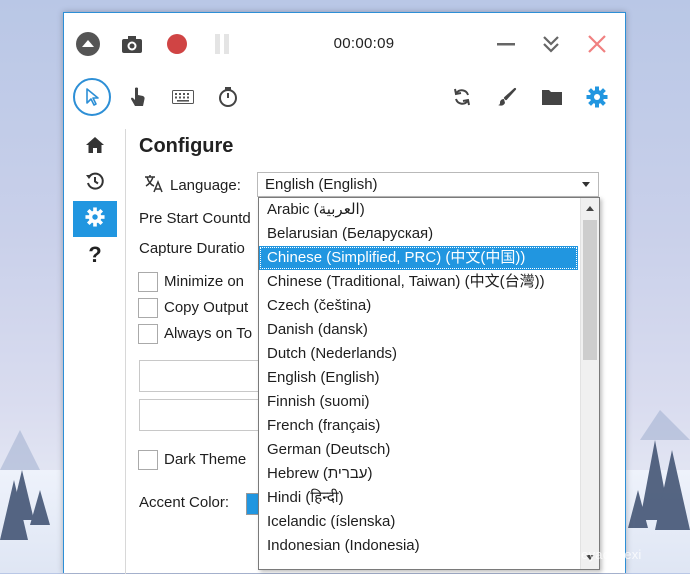  I want to click on brush-icon, so click(507, 97).